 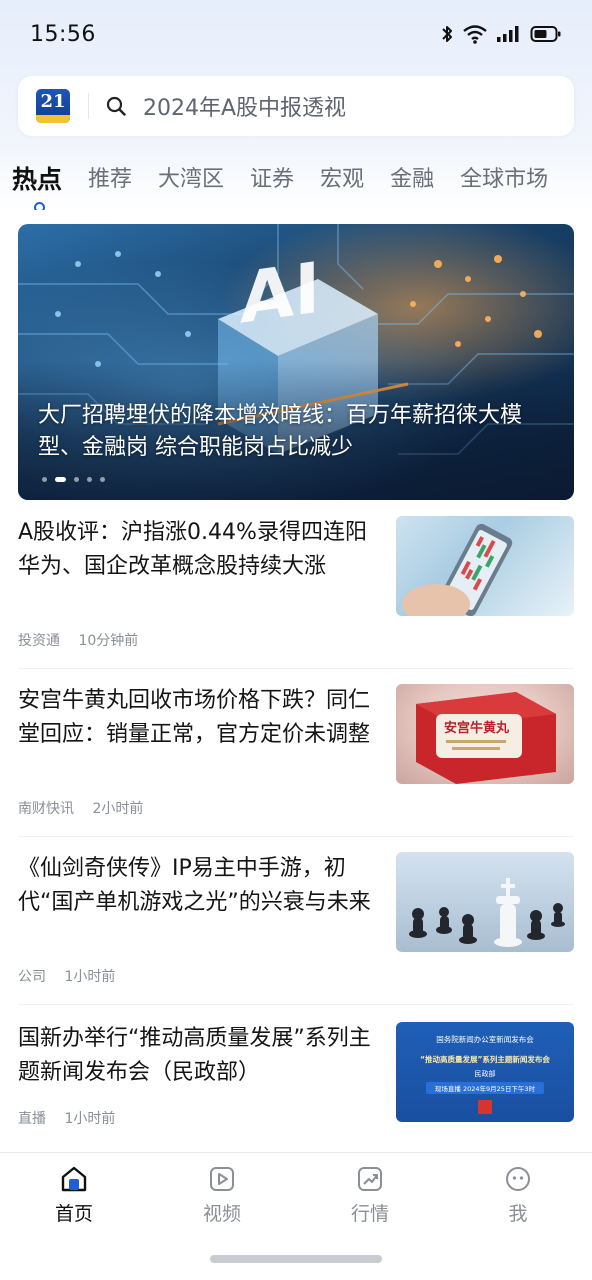 What do you see at coordinates (296, 34) in the screenshot?
I see `status-bar: 15:56` at bounding box center [296, 34].